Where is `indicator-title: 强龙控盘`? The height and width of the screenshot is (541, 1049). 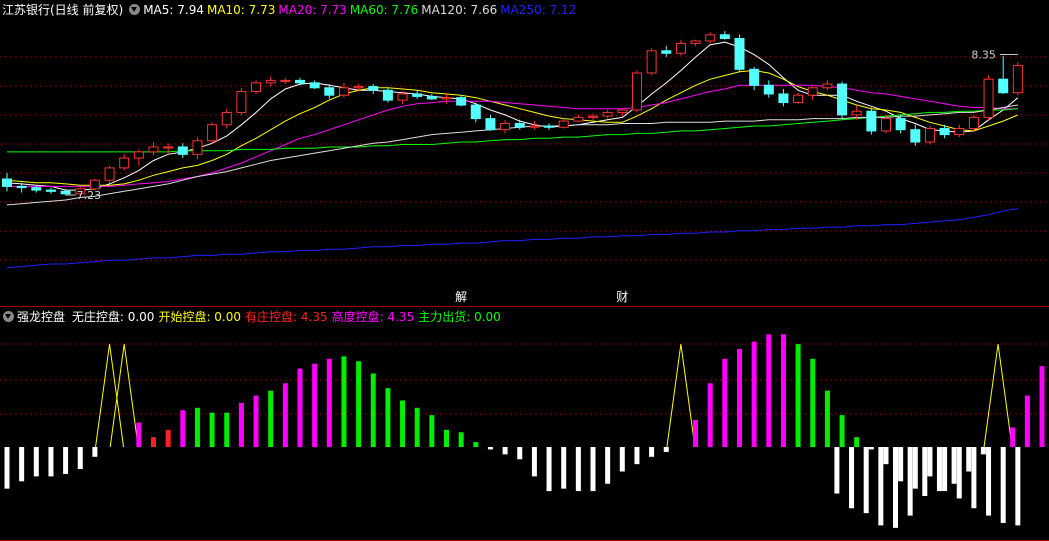 indicator-title: 强龙控盘 is located at coordinates (41, 317).